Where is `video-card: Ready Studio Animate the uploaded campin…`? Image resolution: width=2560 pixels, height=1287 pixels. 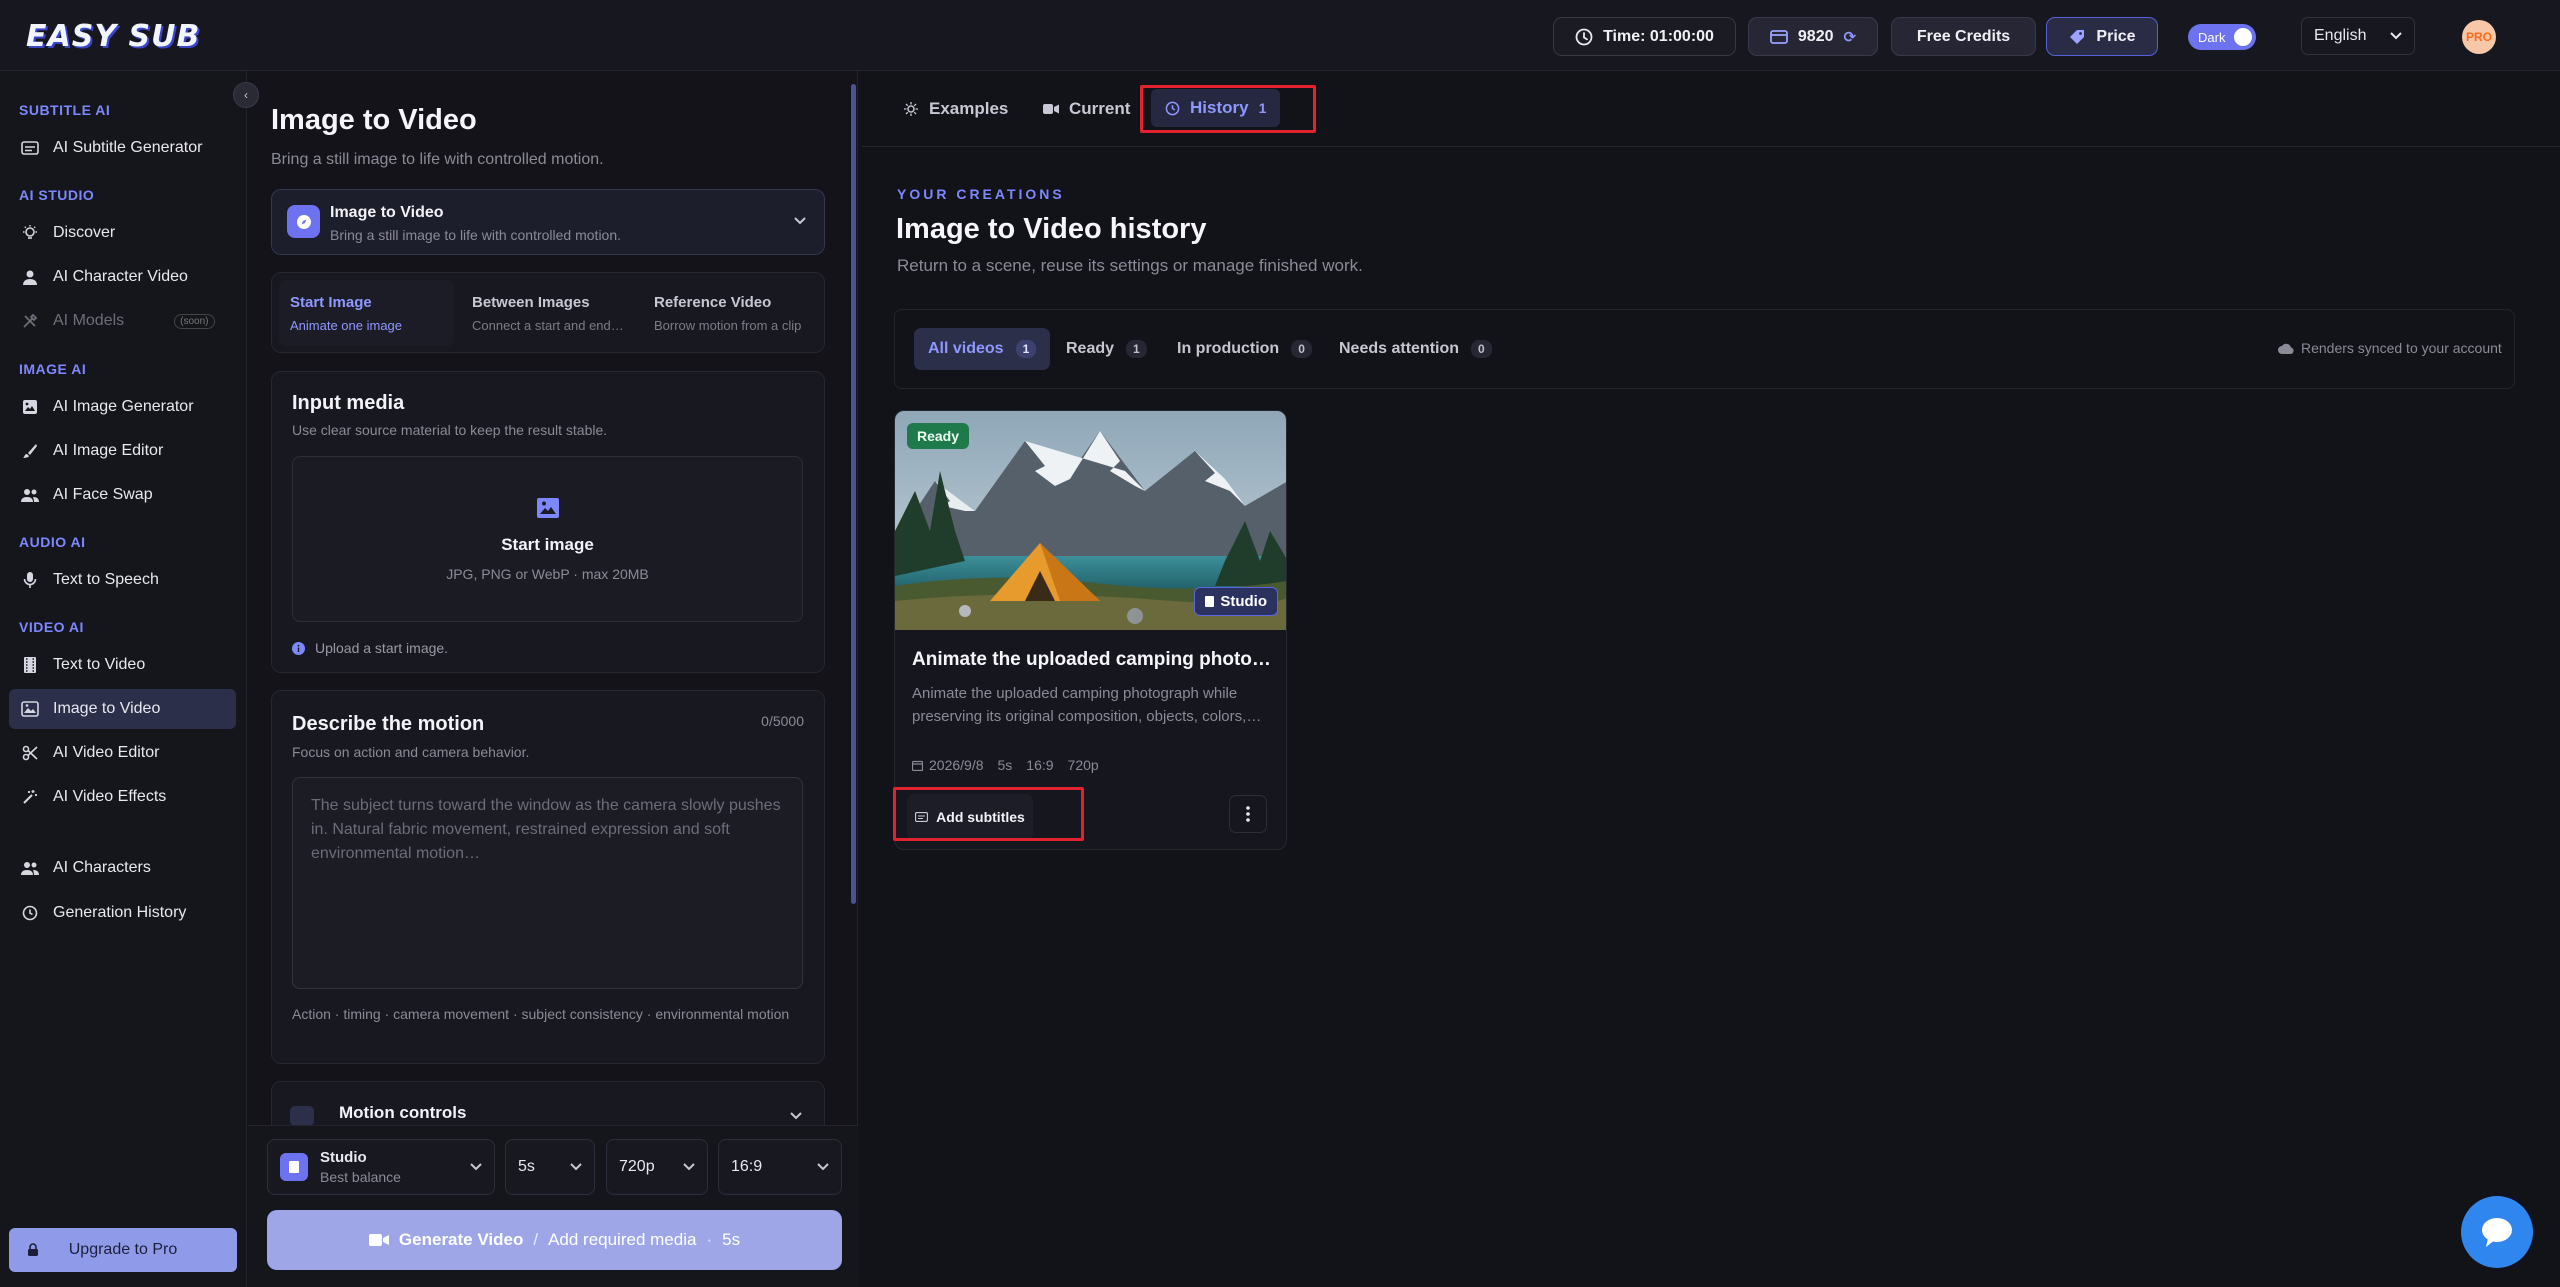
video-card: Ready Studio Animate the uploaded campin… is located at coordinates (1090, 630).